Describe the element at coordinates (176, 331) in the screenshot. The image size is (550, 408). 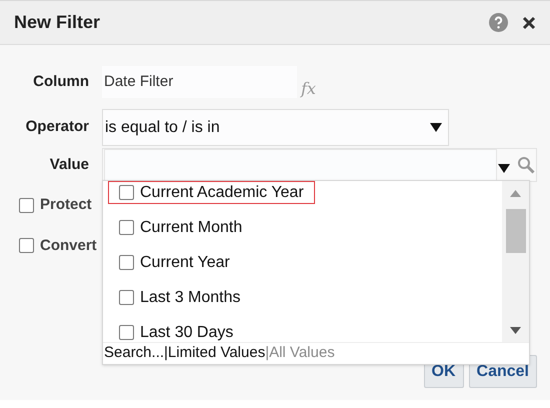
I see `dropdown-option: Last 30 Days` at that location.